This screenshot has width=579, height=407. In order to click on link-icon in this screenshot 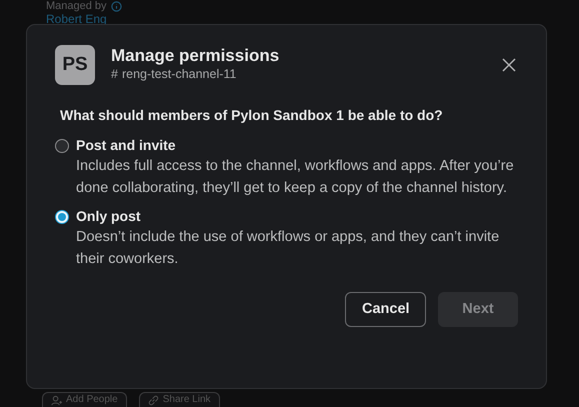, I will do `click(153, 400)`.